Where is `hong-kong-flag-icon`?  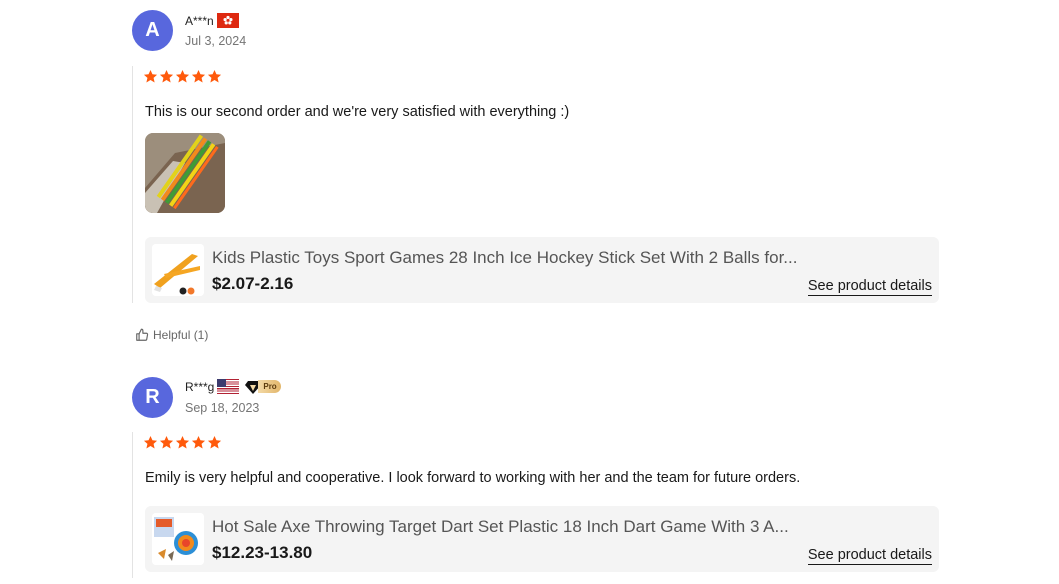 hong-kong-flag-icon is located at coordinates (227, 20).